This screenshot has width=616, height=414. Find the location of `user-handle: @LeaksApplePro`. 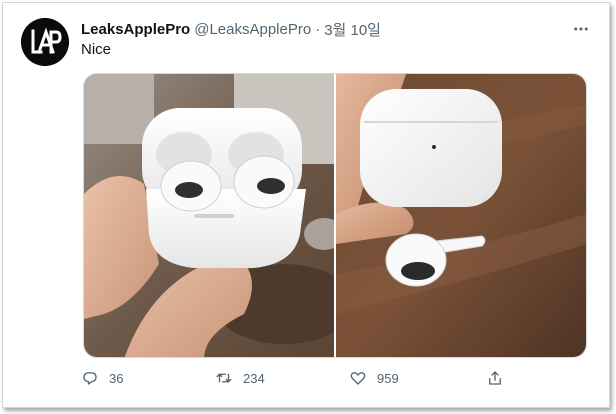

user-handle: @LeaksApplePro is located at coordinates (252, 29).